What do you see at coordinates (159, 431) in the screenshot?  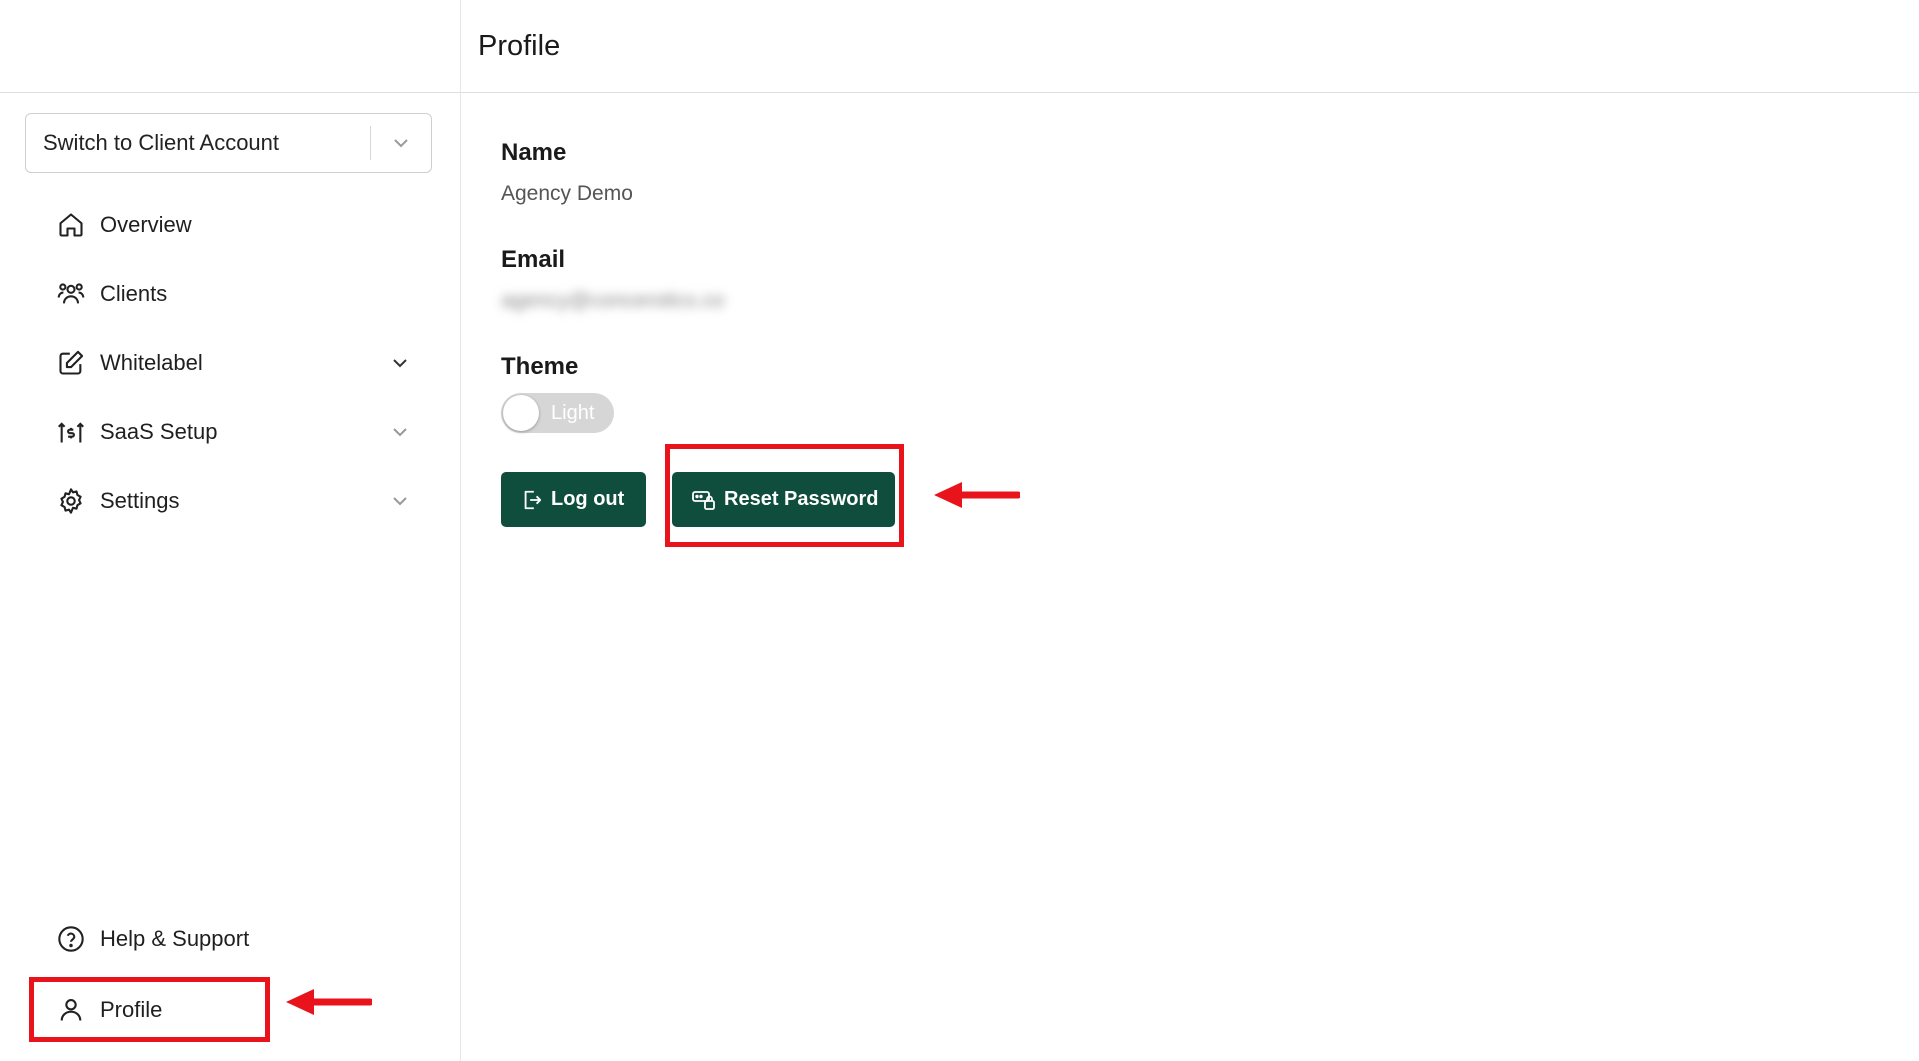 I see `sidebar-item-label: SaaS Setup` at bounding box center [159, 431].